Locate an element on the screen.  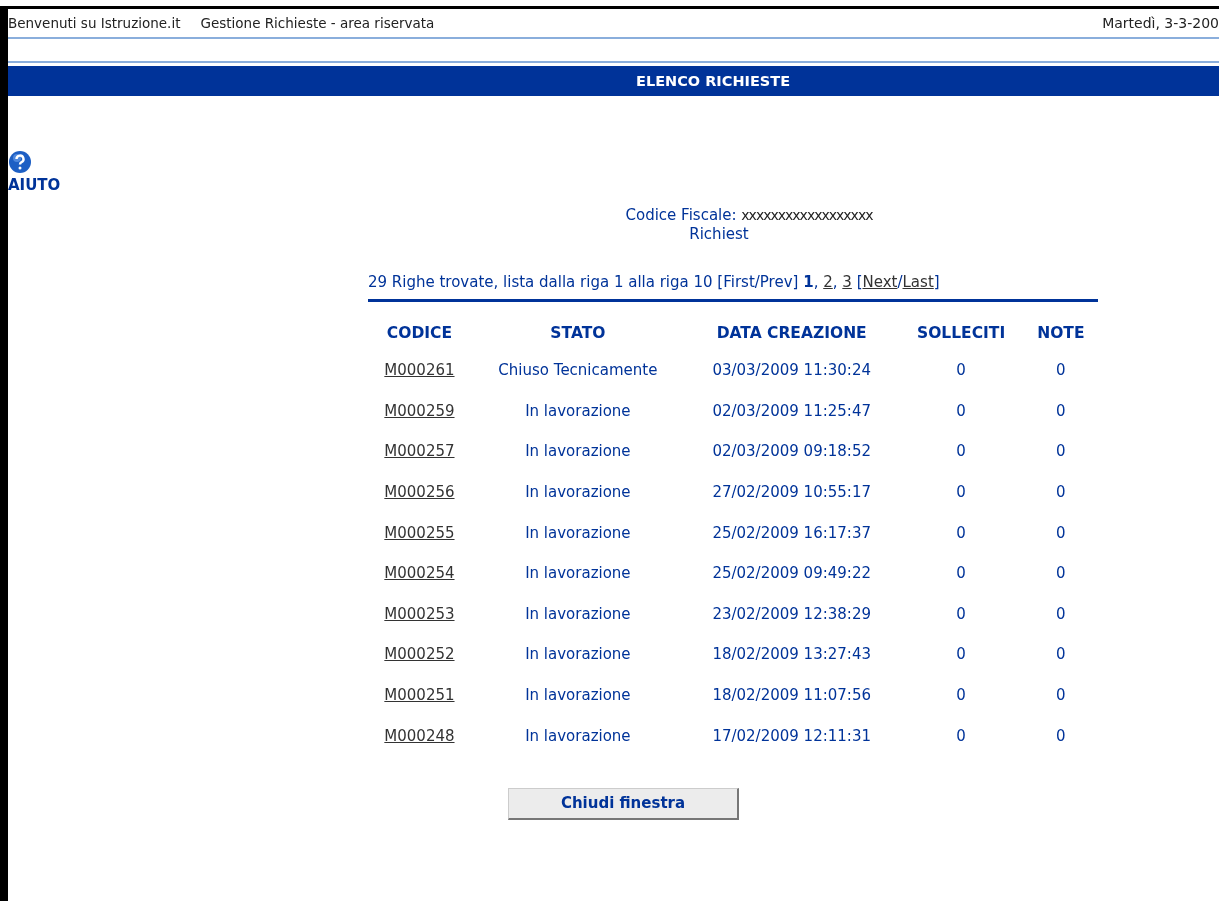
request-code-link: M000252 is located at coordinates (419, 654).